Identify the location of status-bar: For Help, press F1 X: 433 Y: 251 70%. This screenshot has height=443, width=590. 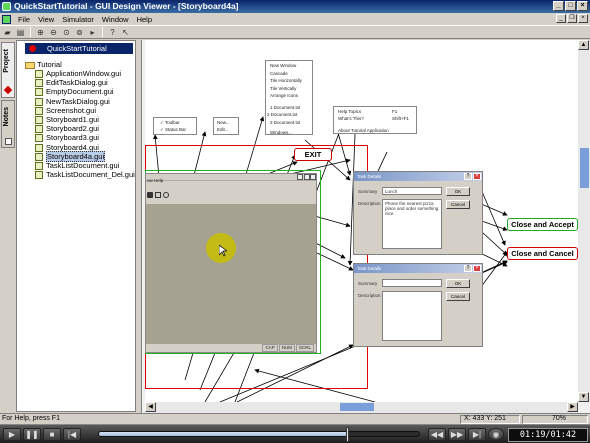
(295, 418).